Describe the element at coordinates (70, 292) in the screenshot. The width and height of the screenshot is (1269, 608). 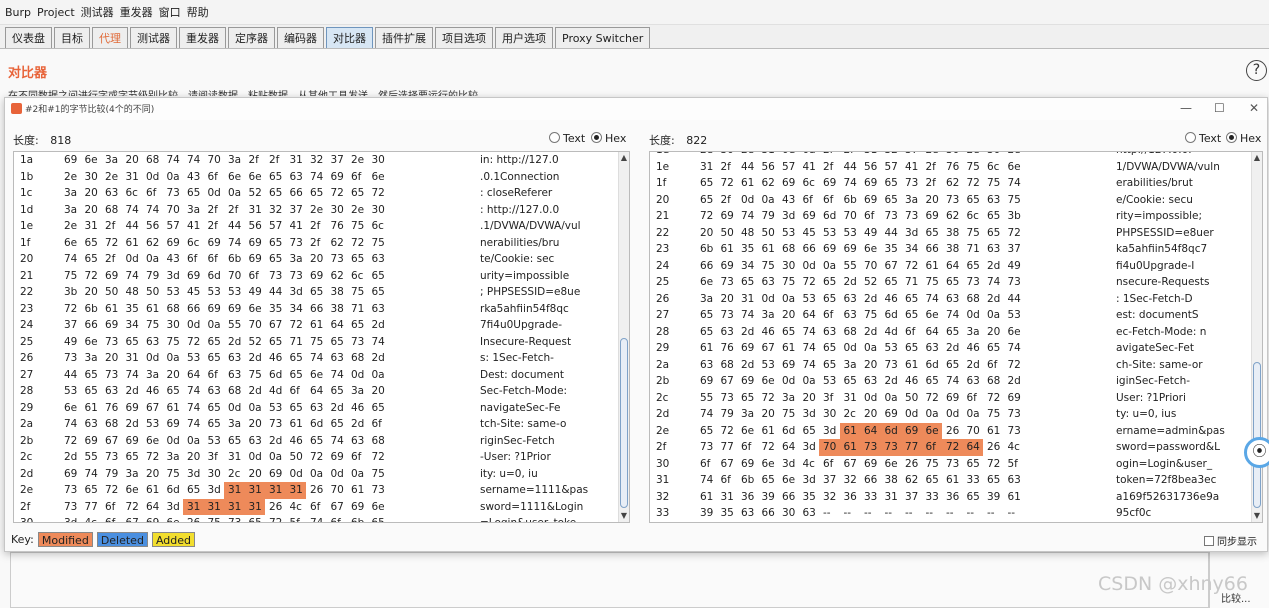
I see `hex-byte: 3b` at that location.